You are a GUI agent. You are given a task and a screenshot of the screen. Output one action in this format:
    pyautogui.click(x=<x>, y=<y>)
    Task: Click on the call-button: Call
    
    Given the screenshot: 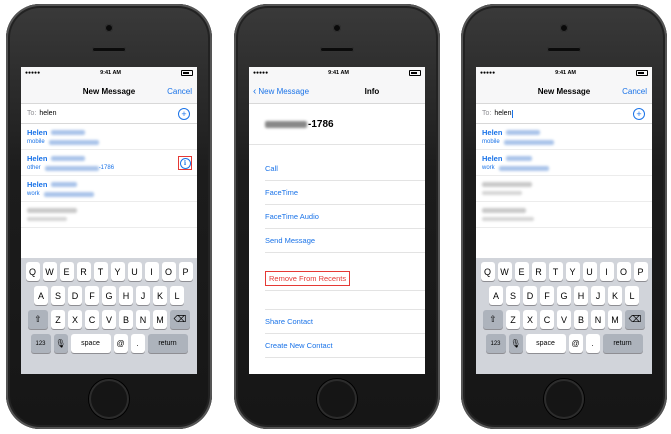 What is the action you would take?
    pyautogui.click(x=345, y=169)
    